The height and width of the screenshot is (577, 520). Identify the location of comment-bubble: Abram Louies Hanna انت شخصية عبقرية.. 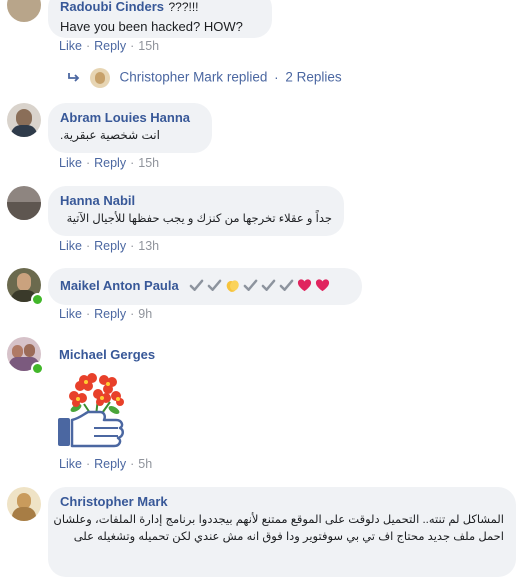
(130, 128).